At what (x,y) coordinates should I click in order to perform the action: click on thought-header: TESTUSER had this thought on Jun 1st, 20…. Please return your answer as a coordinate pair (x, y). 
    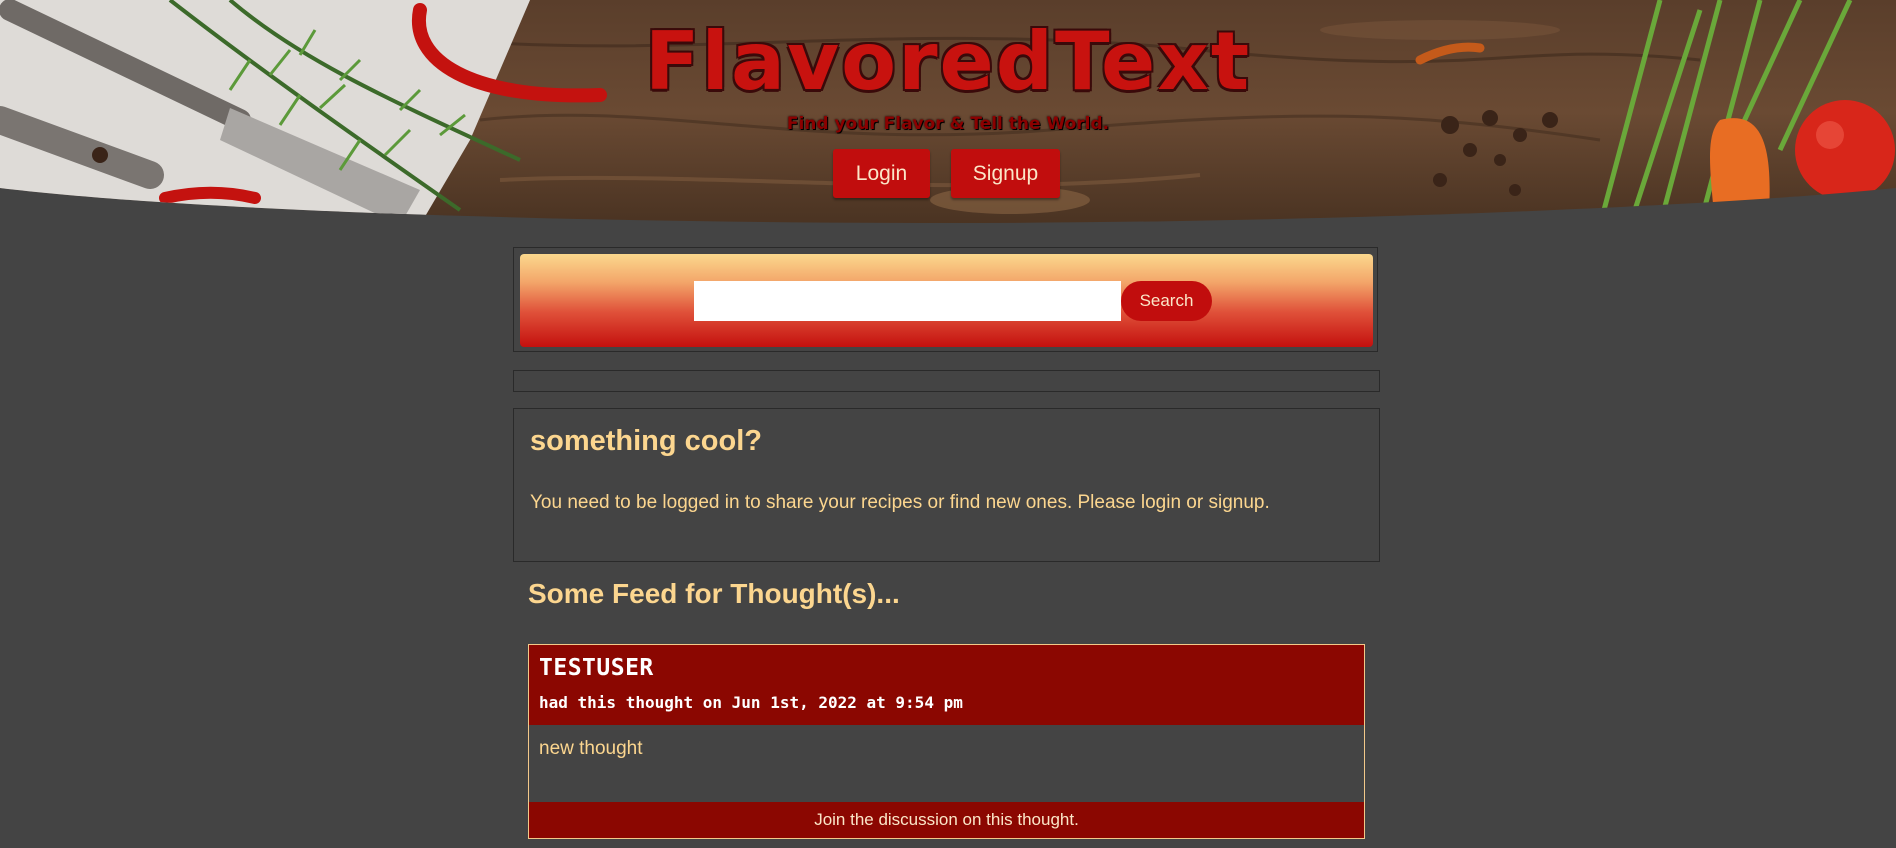
    Looking at the image, I should click on (946, 685).